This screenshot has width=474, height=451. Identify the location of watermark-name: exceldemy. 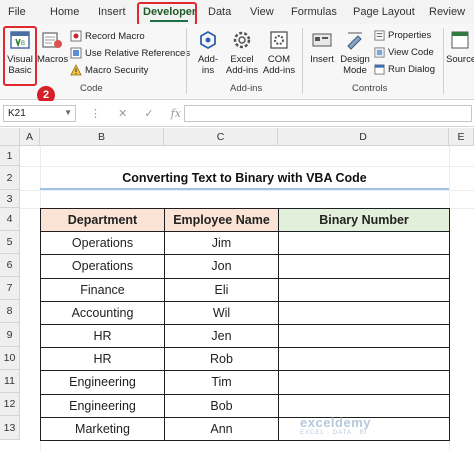
(335, 422).